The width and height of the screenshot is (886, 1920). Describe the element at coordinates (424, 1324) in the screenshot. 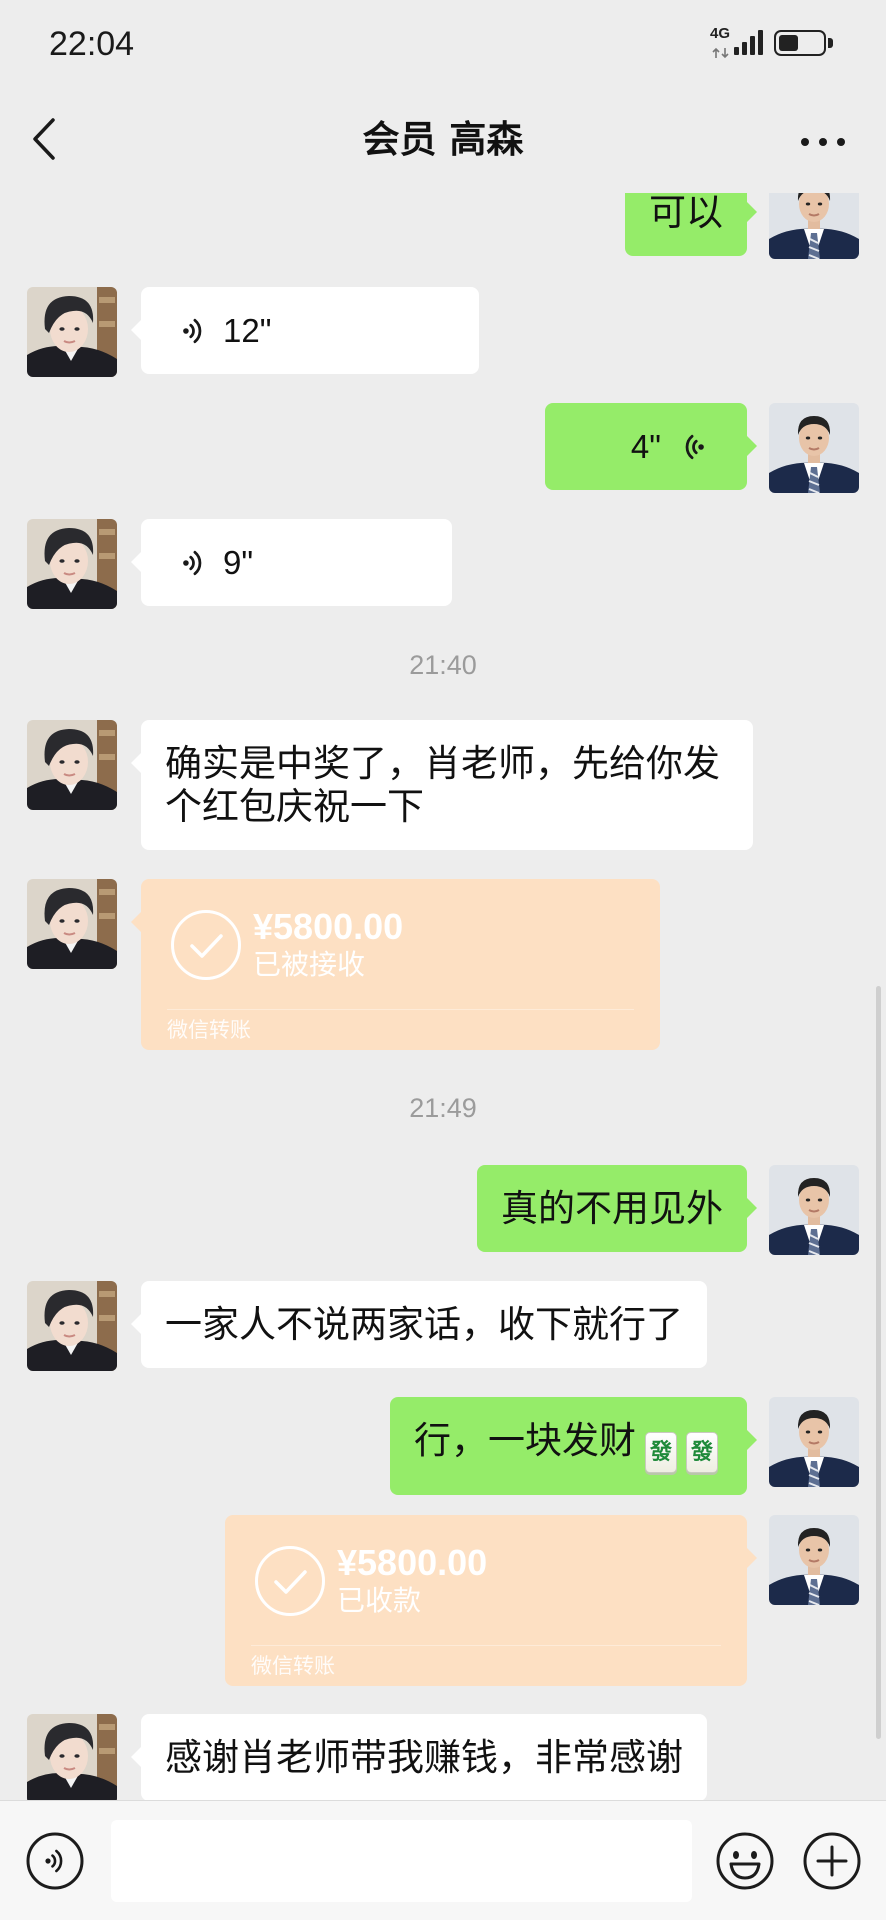

I see `message-text: 一家人不说两家话，收下就行了` at that location.